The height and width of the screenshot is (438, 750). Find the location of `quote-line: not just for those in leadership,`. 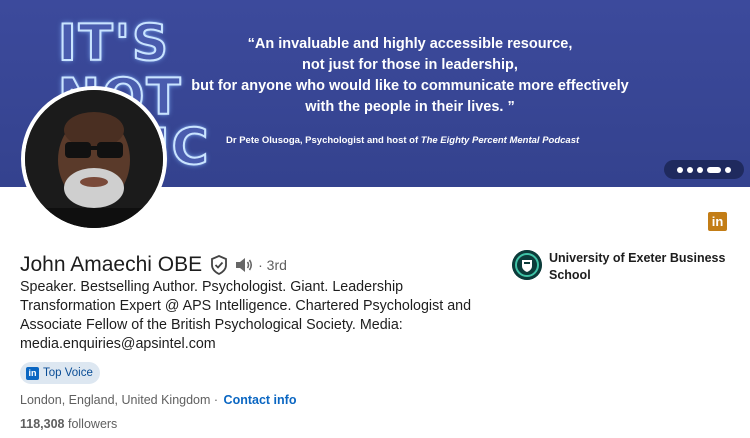

quote-line: not just for those in leadership, is located at coordinates (410, 65).